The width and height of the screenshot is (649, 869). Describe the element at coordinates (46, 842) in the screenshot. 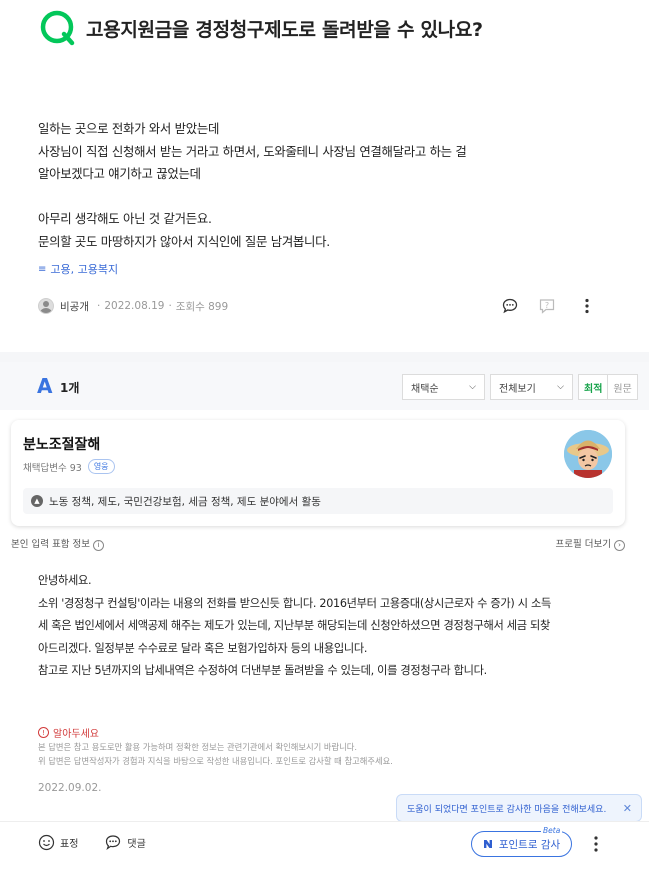

I see `smile-icon` at that location.